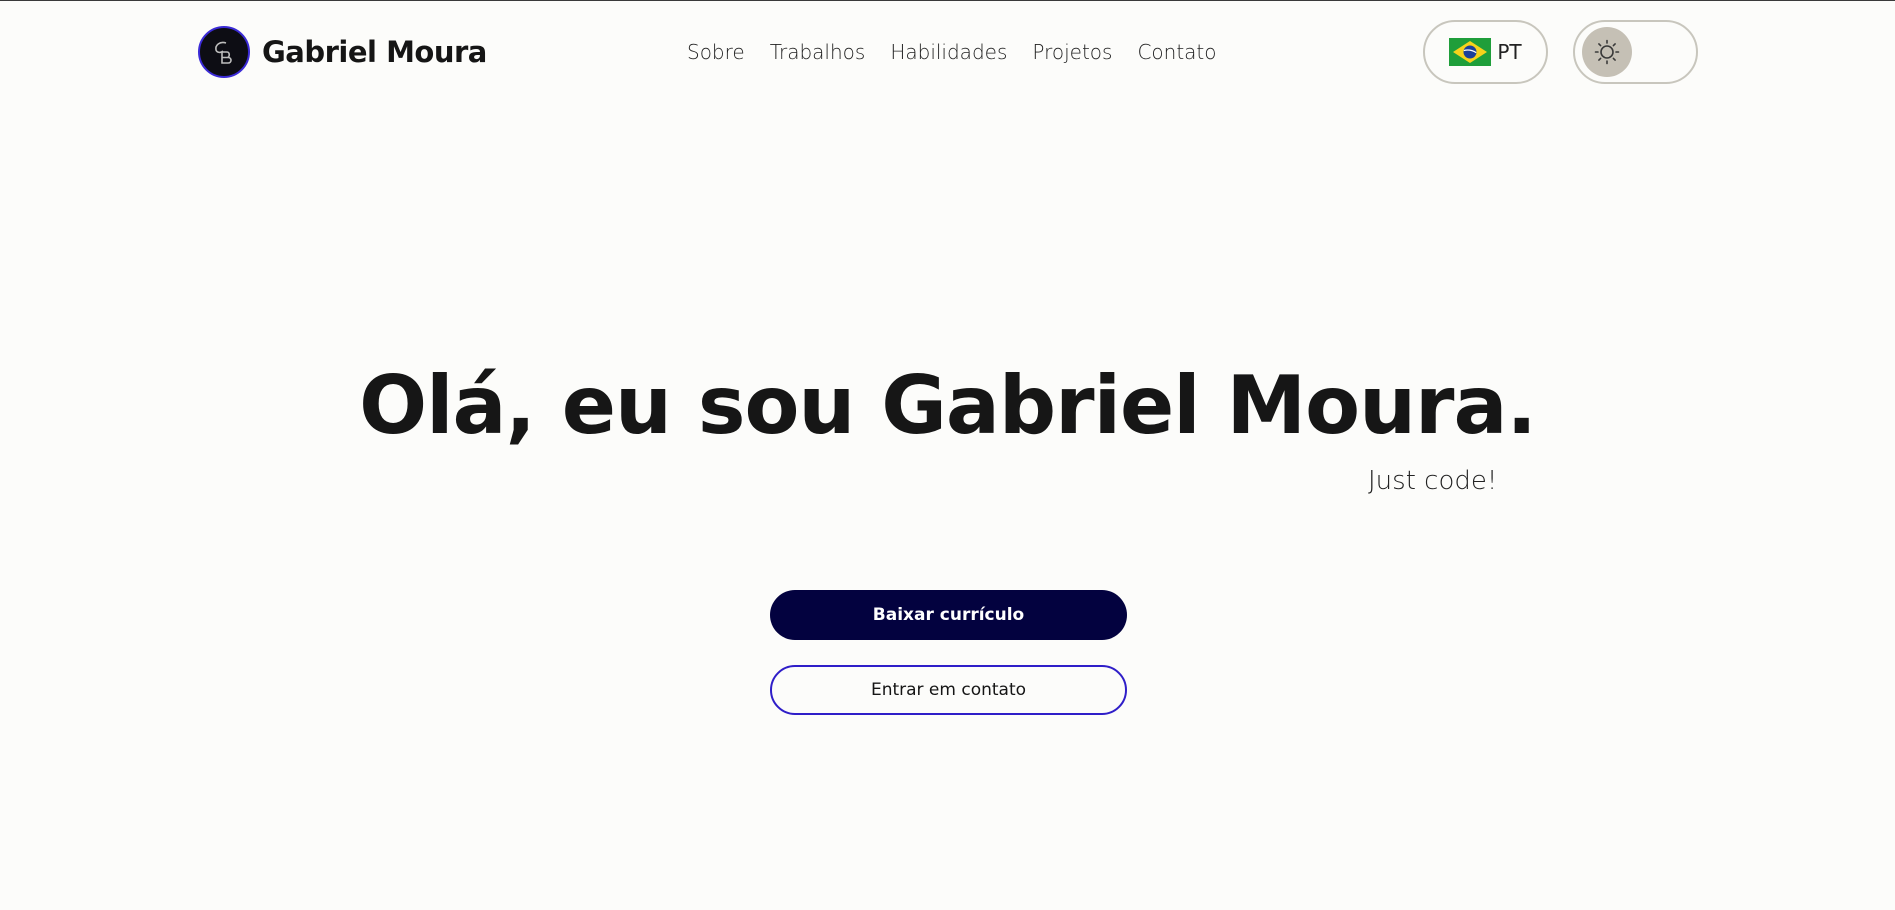  What do you see at coordinates (716, 52) in the screenshot?
I see `nav-link-sobre: Sobre` at bounding box center [716, 52].